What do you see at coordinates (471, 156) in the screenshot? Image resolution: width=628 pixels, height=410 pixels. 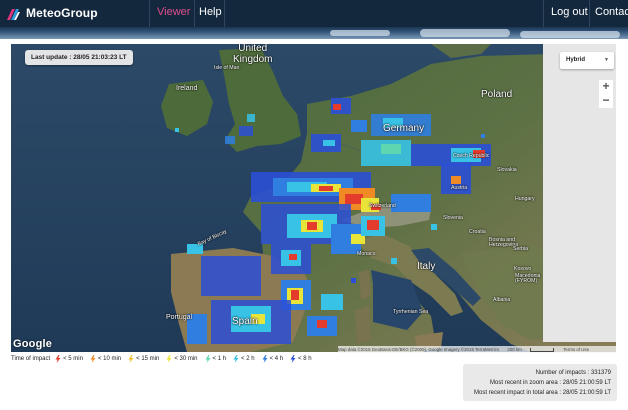 I see `label-czechia: Czech Republic` at bounding box center [471, 156].